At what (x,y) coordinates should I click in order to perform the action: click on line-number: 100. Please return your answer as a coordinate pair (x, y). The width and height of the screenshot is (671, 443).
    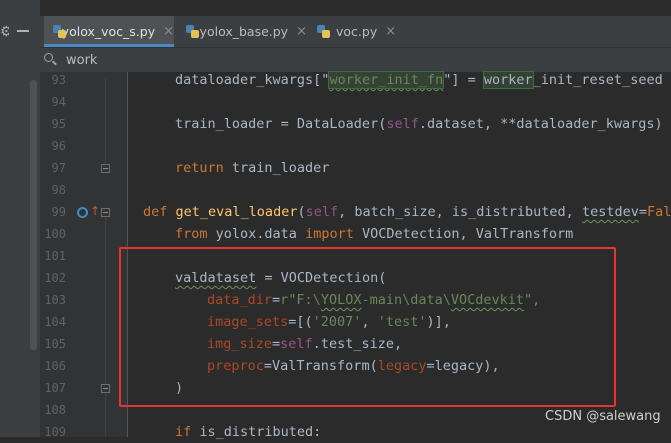
    Looking at the image, I should click on (55, 234).